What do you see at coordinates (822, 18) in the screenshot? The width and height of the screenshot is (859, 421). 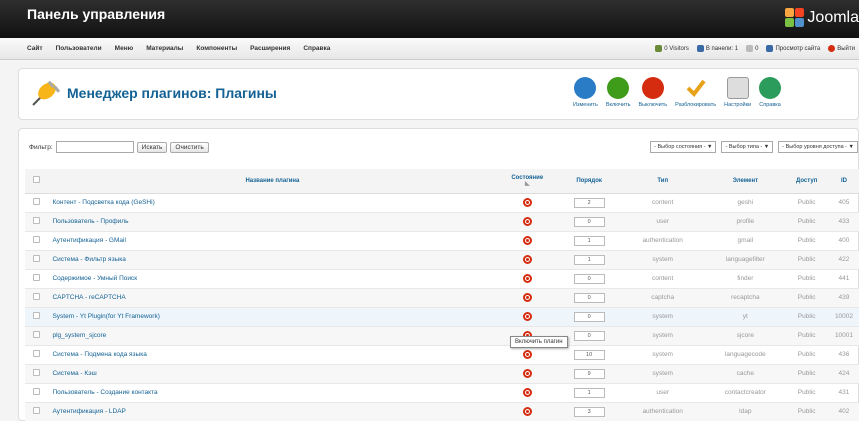 I see `joomla-logo: Joomla` at bounding box center [822, 18].